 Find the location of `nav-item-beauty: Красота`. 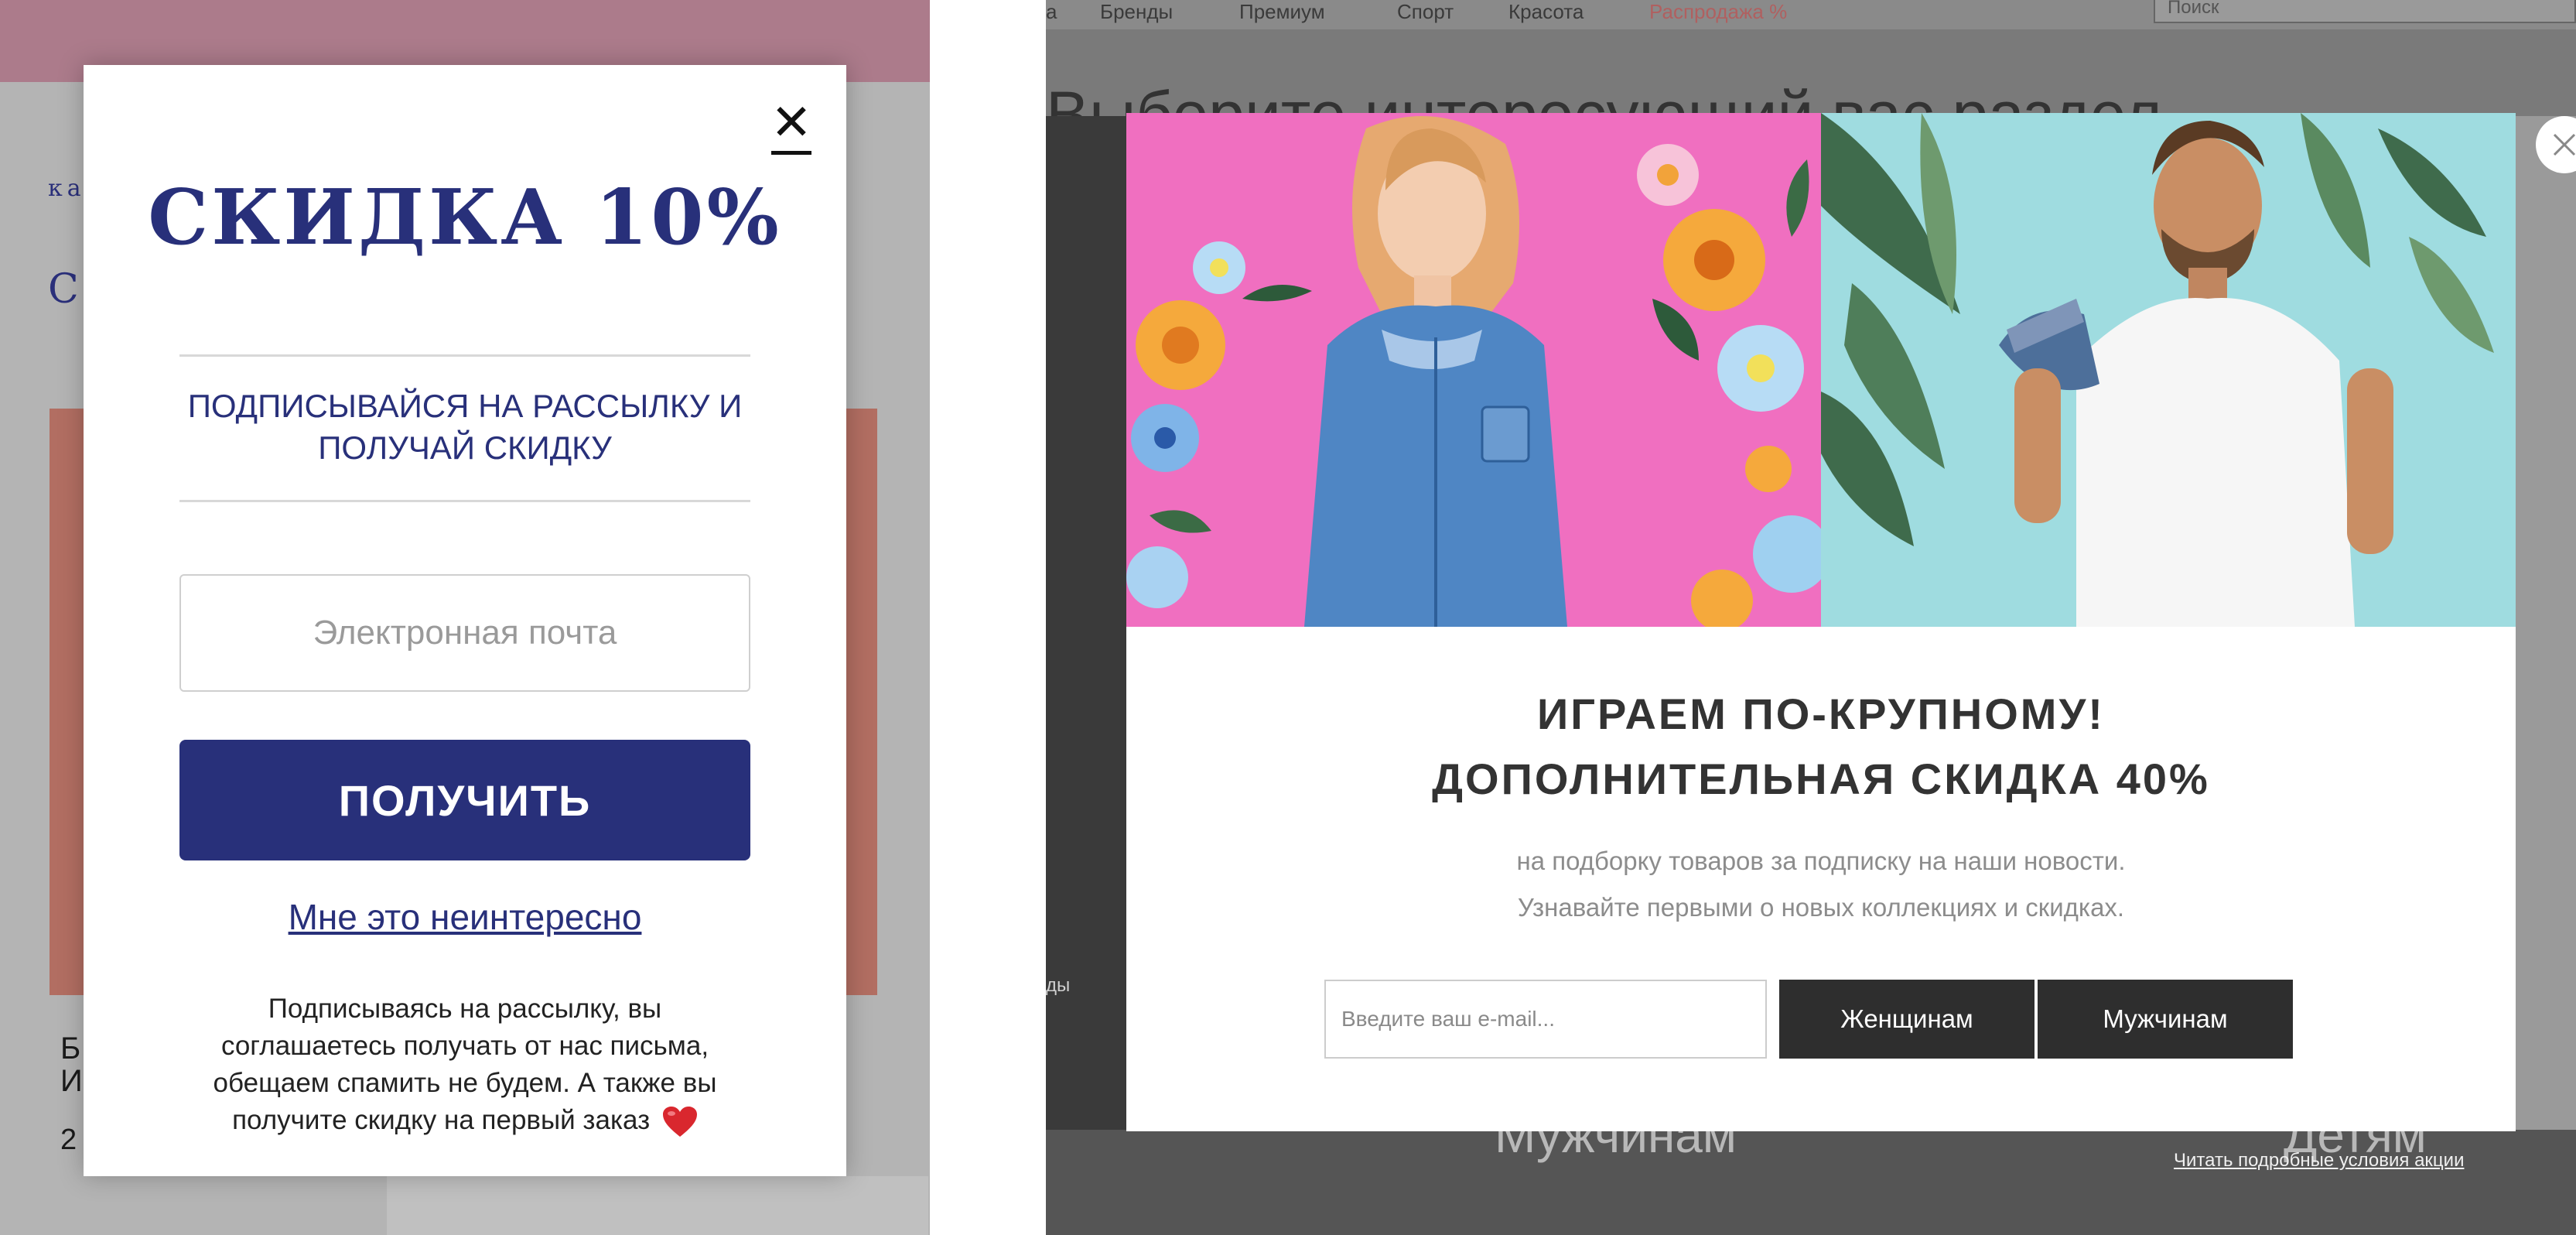

nav-item-beauty: Красота is located at coordinates (1546, 12).